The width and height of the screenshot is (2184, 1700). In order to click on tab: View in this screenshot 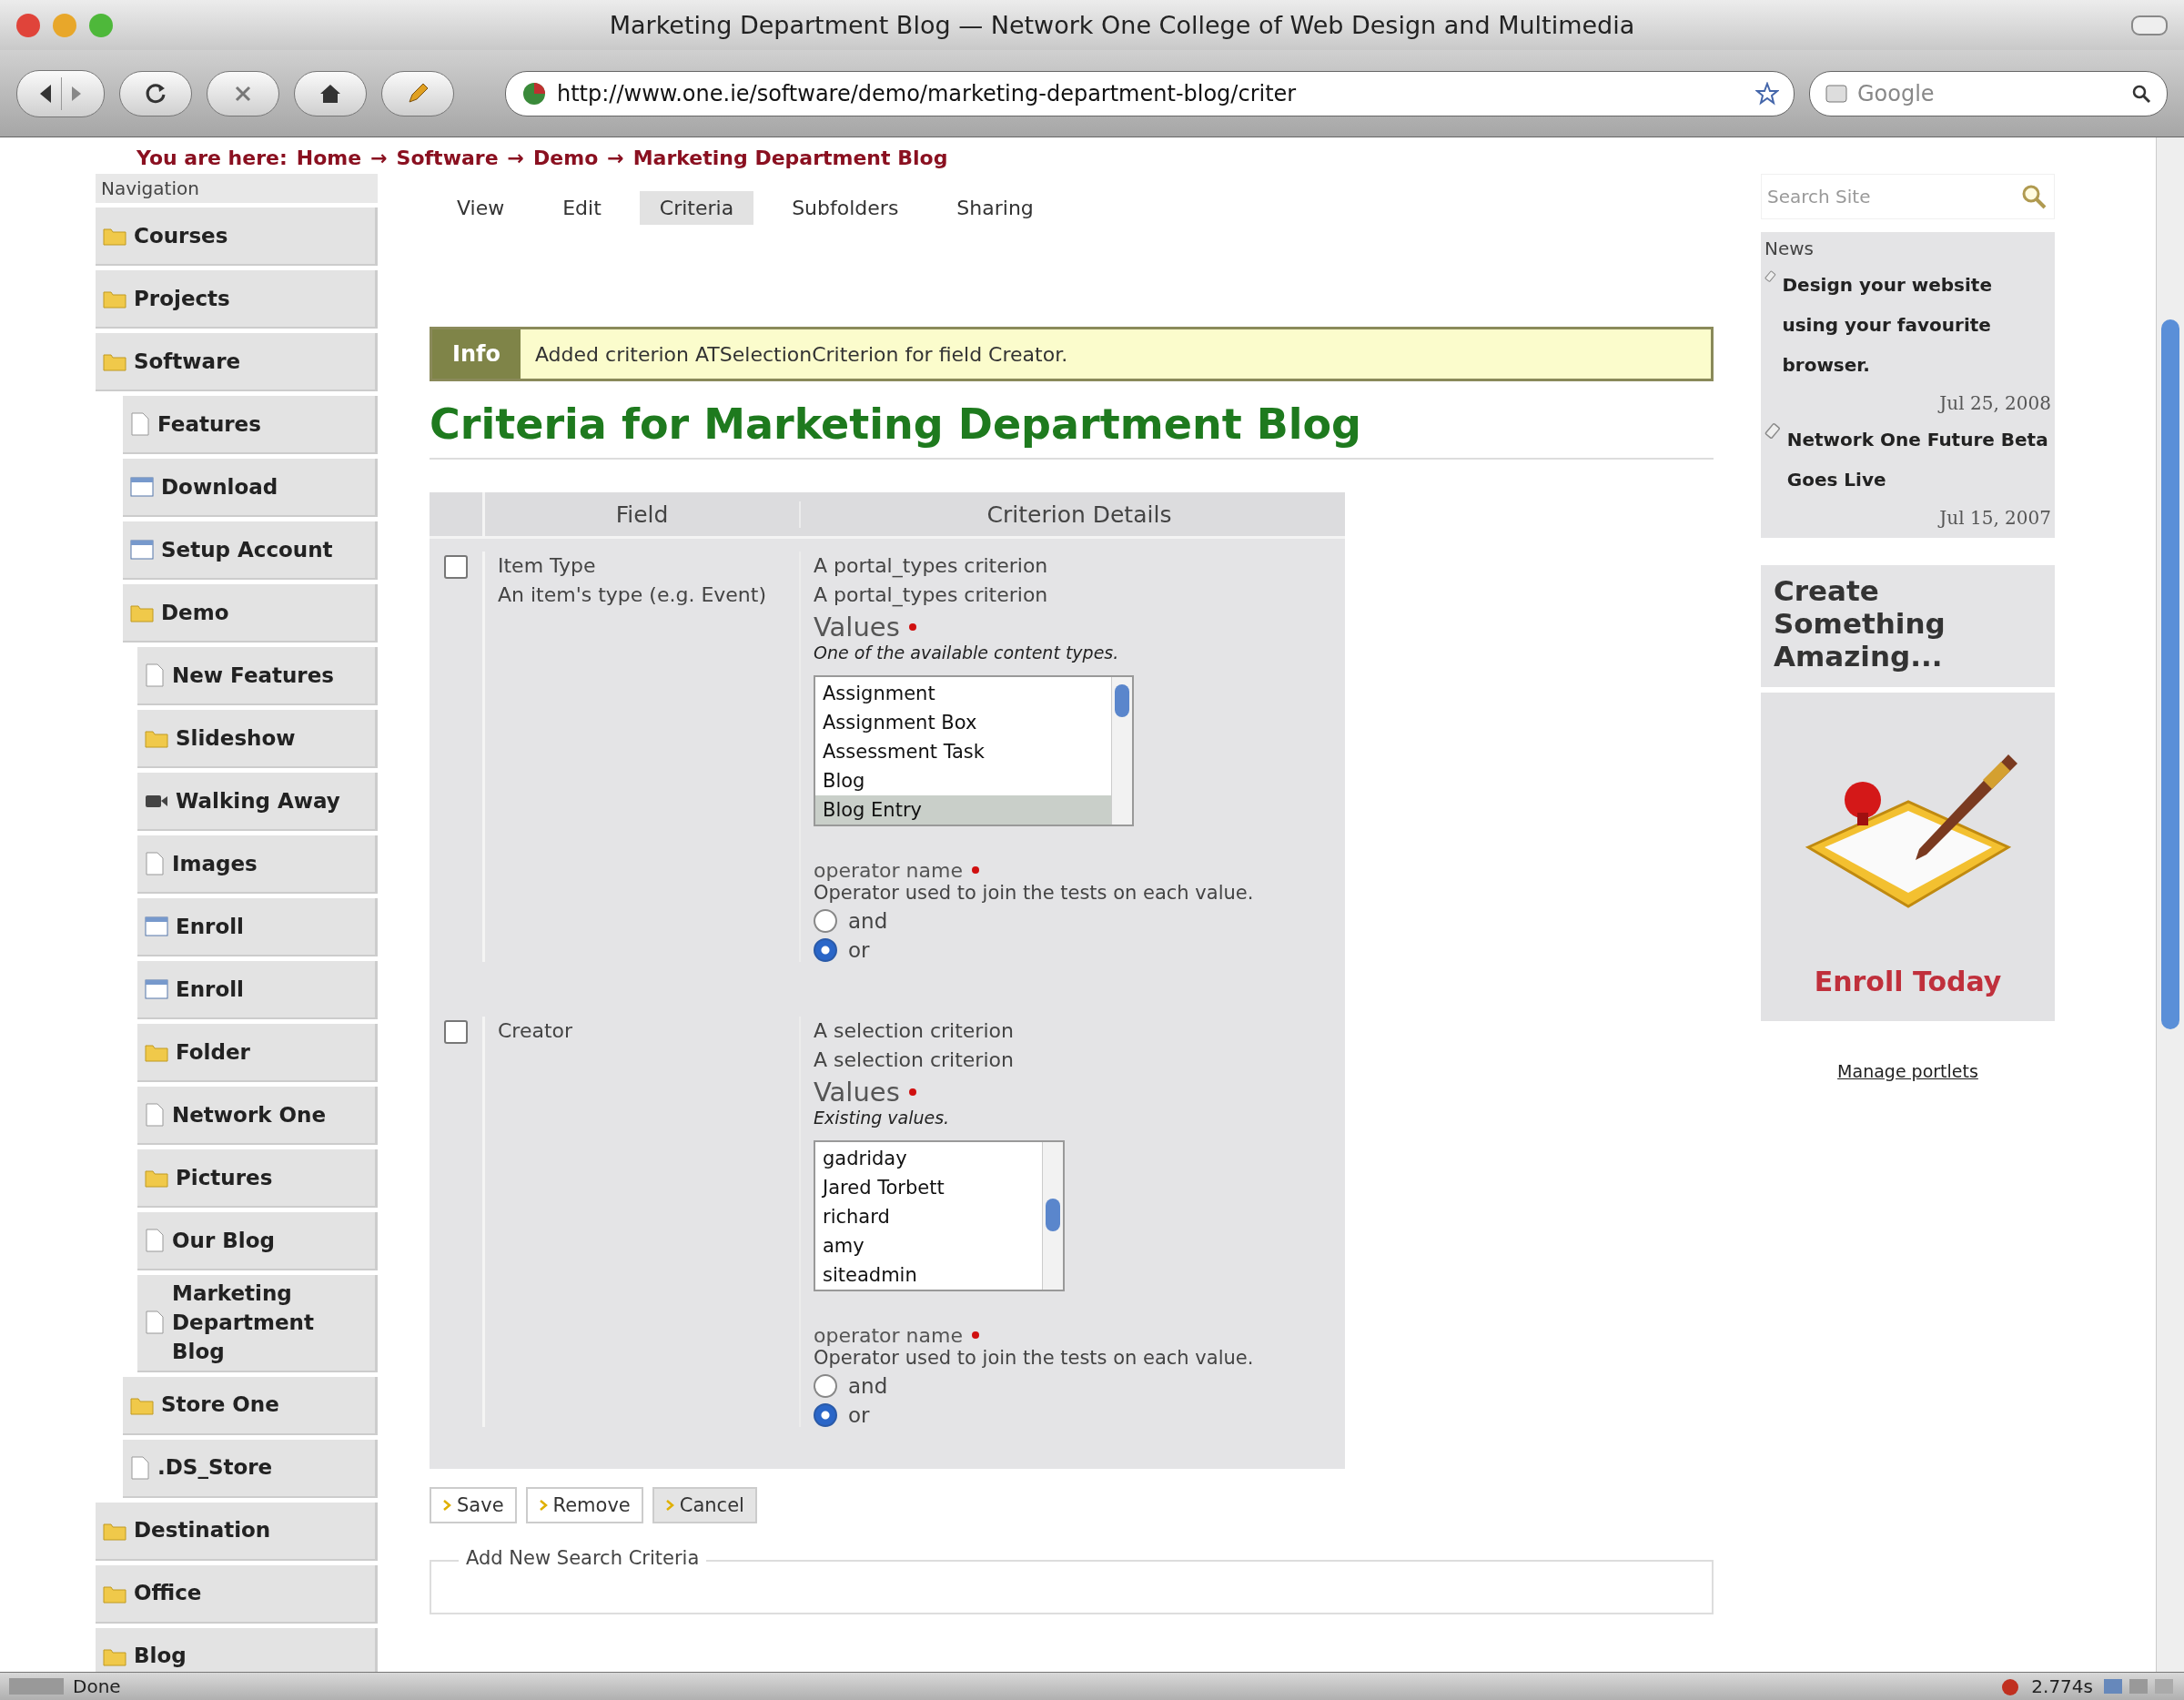, I will do `click(481, 208)`.